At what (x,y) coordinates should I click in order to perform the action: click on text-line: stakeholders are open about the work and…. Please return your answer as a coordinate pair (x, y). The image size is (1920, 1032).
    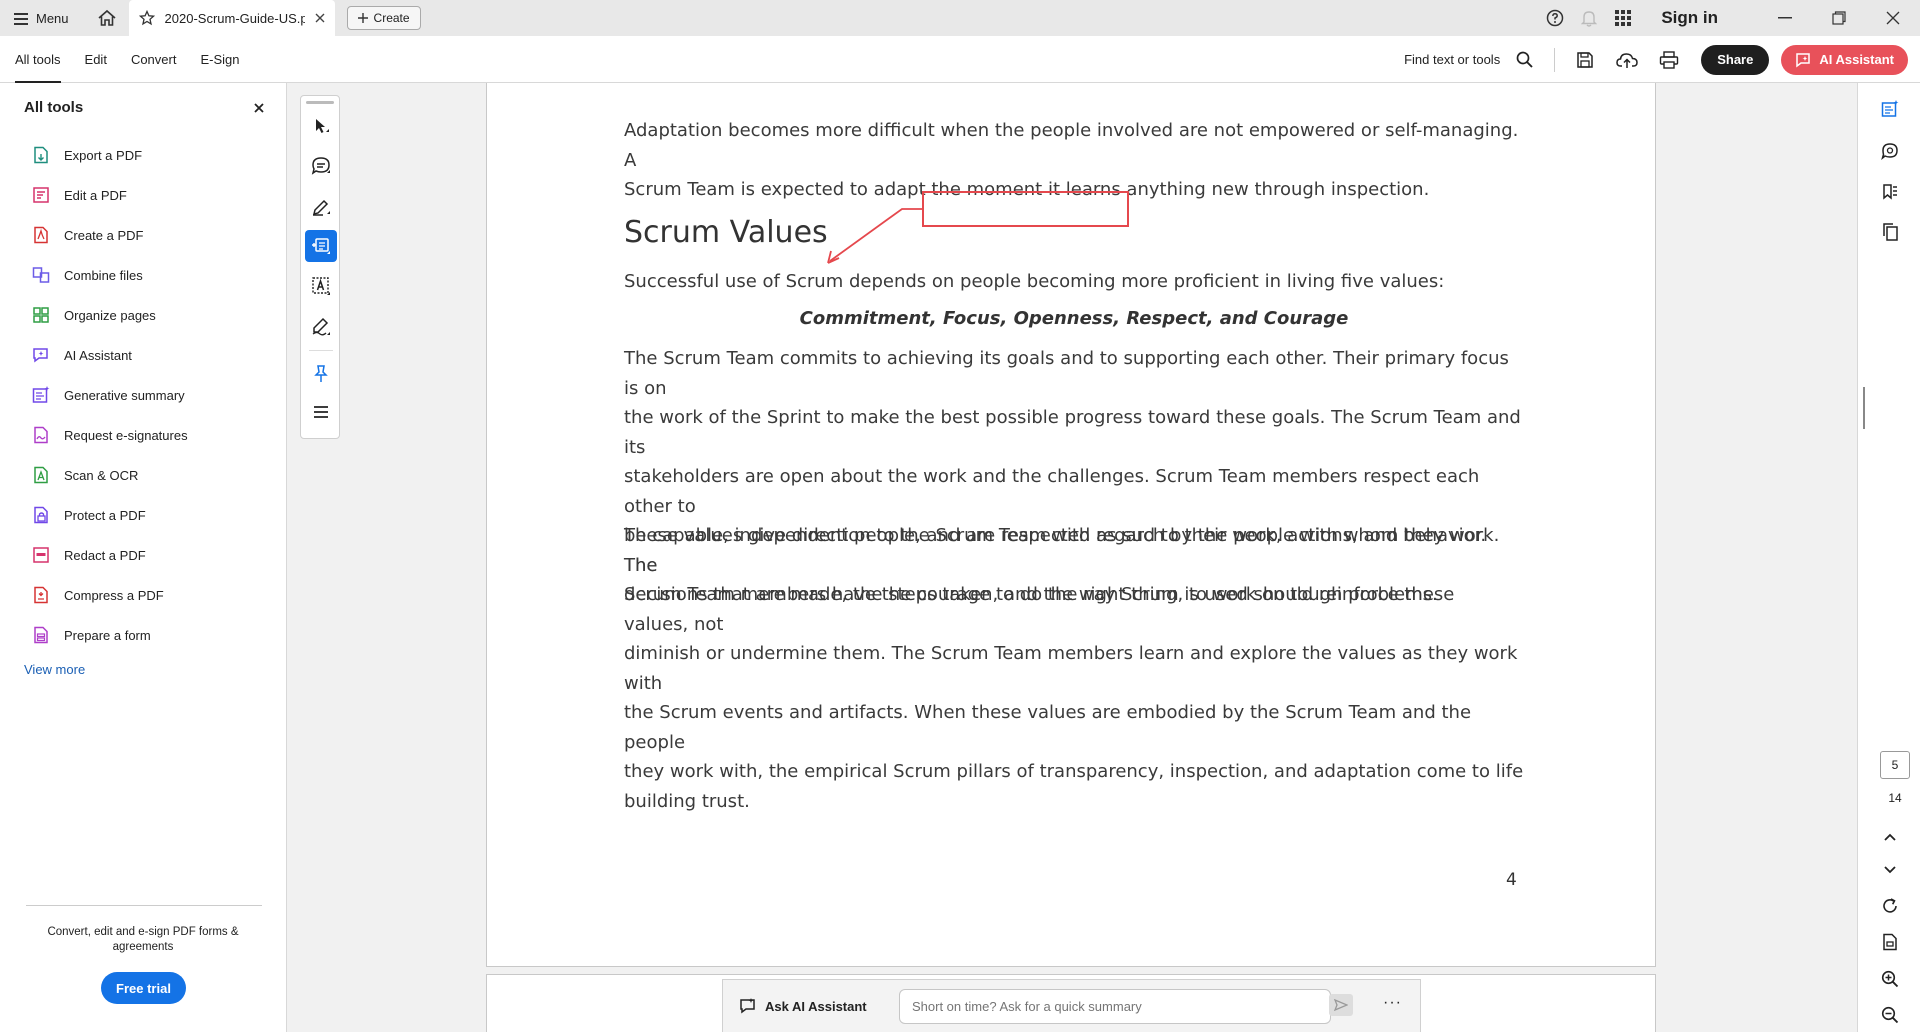
    Looking at the image, I should click on (1052, 491).